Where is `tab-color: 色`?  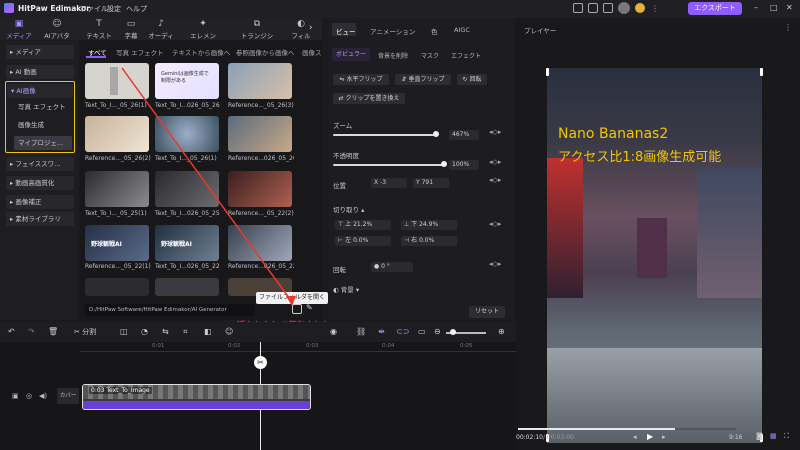 tab-color: 色 is located at coordinates (434, 31).